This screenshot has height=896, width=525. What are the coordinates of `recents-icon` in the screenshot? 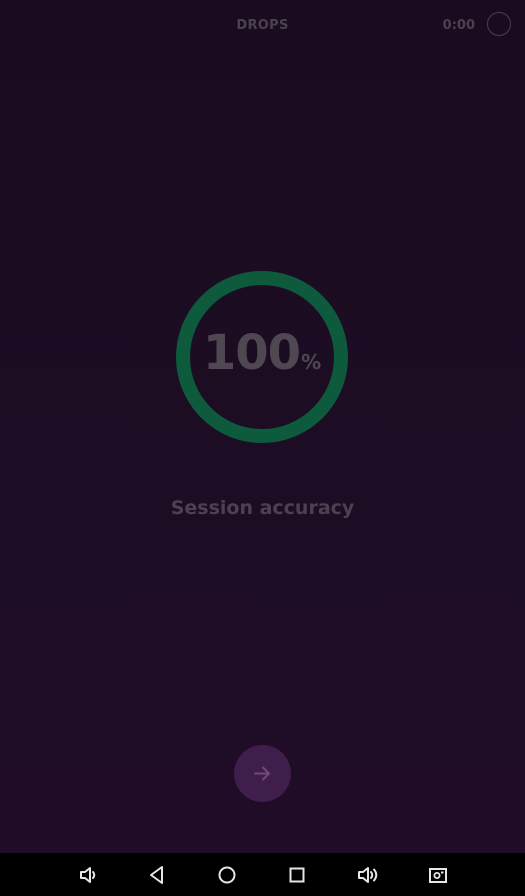 It's located at (297, 875).